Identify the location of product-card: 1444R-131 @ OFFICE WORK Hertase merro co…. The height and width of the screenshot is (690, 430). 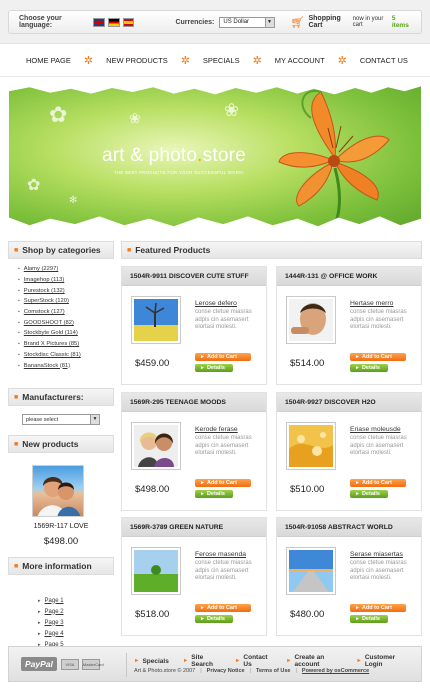
(349, 325).